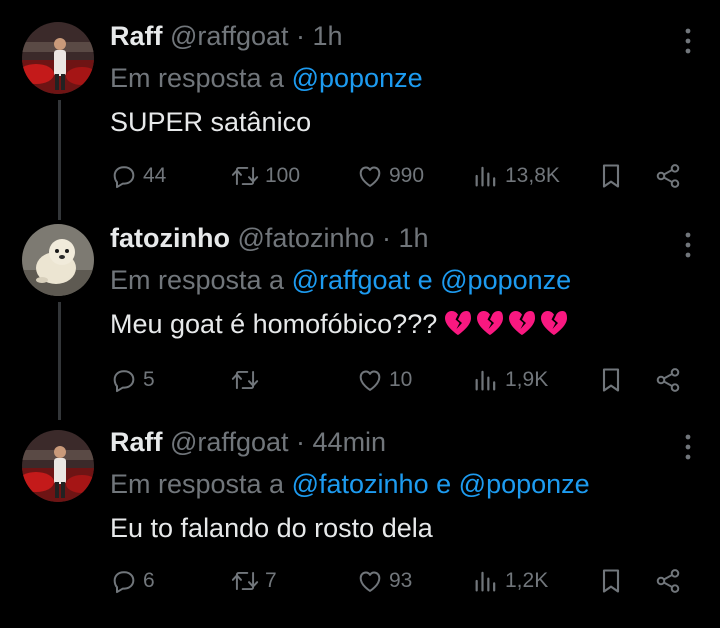 This screenshot has width=720, height=628. Describe the element at coordinates (170, 238) in the screenshot. I see `display-name: fatozinho` at that location.